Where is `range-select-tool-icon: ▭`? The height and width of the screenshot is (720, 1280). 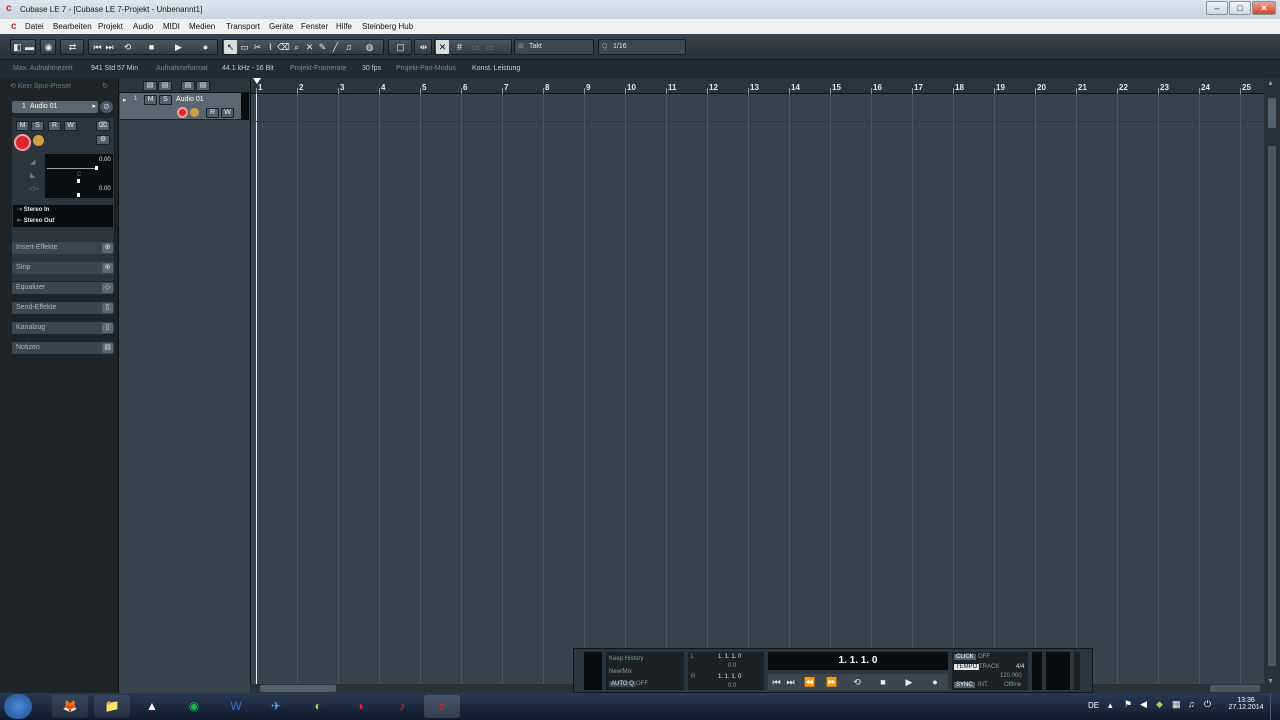
range-select-tool-icon: ▭ is located at coordinates (244, 47).